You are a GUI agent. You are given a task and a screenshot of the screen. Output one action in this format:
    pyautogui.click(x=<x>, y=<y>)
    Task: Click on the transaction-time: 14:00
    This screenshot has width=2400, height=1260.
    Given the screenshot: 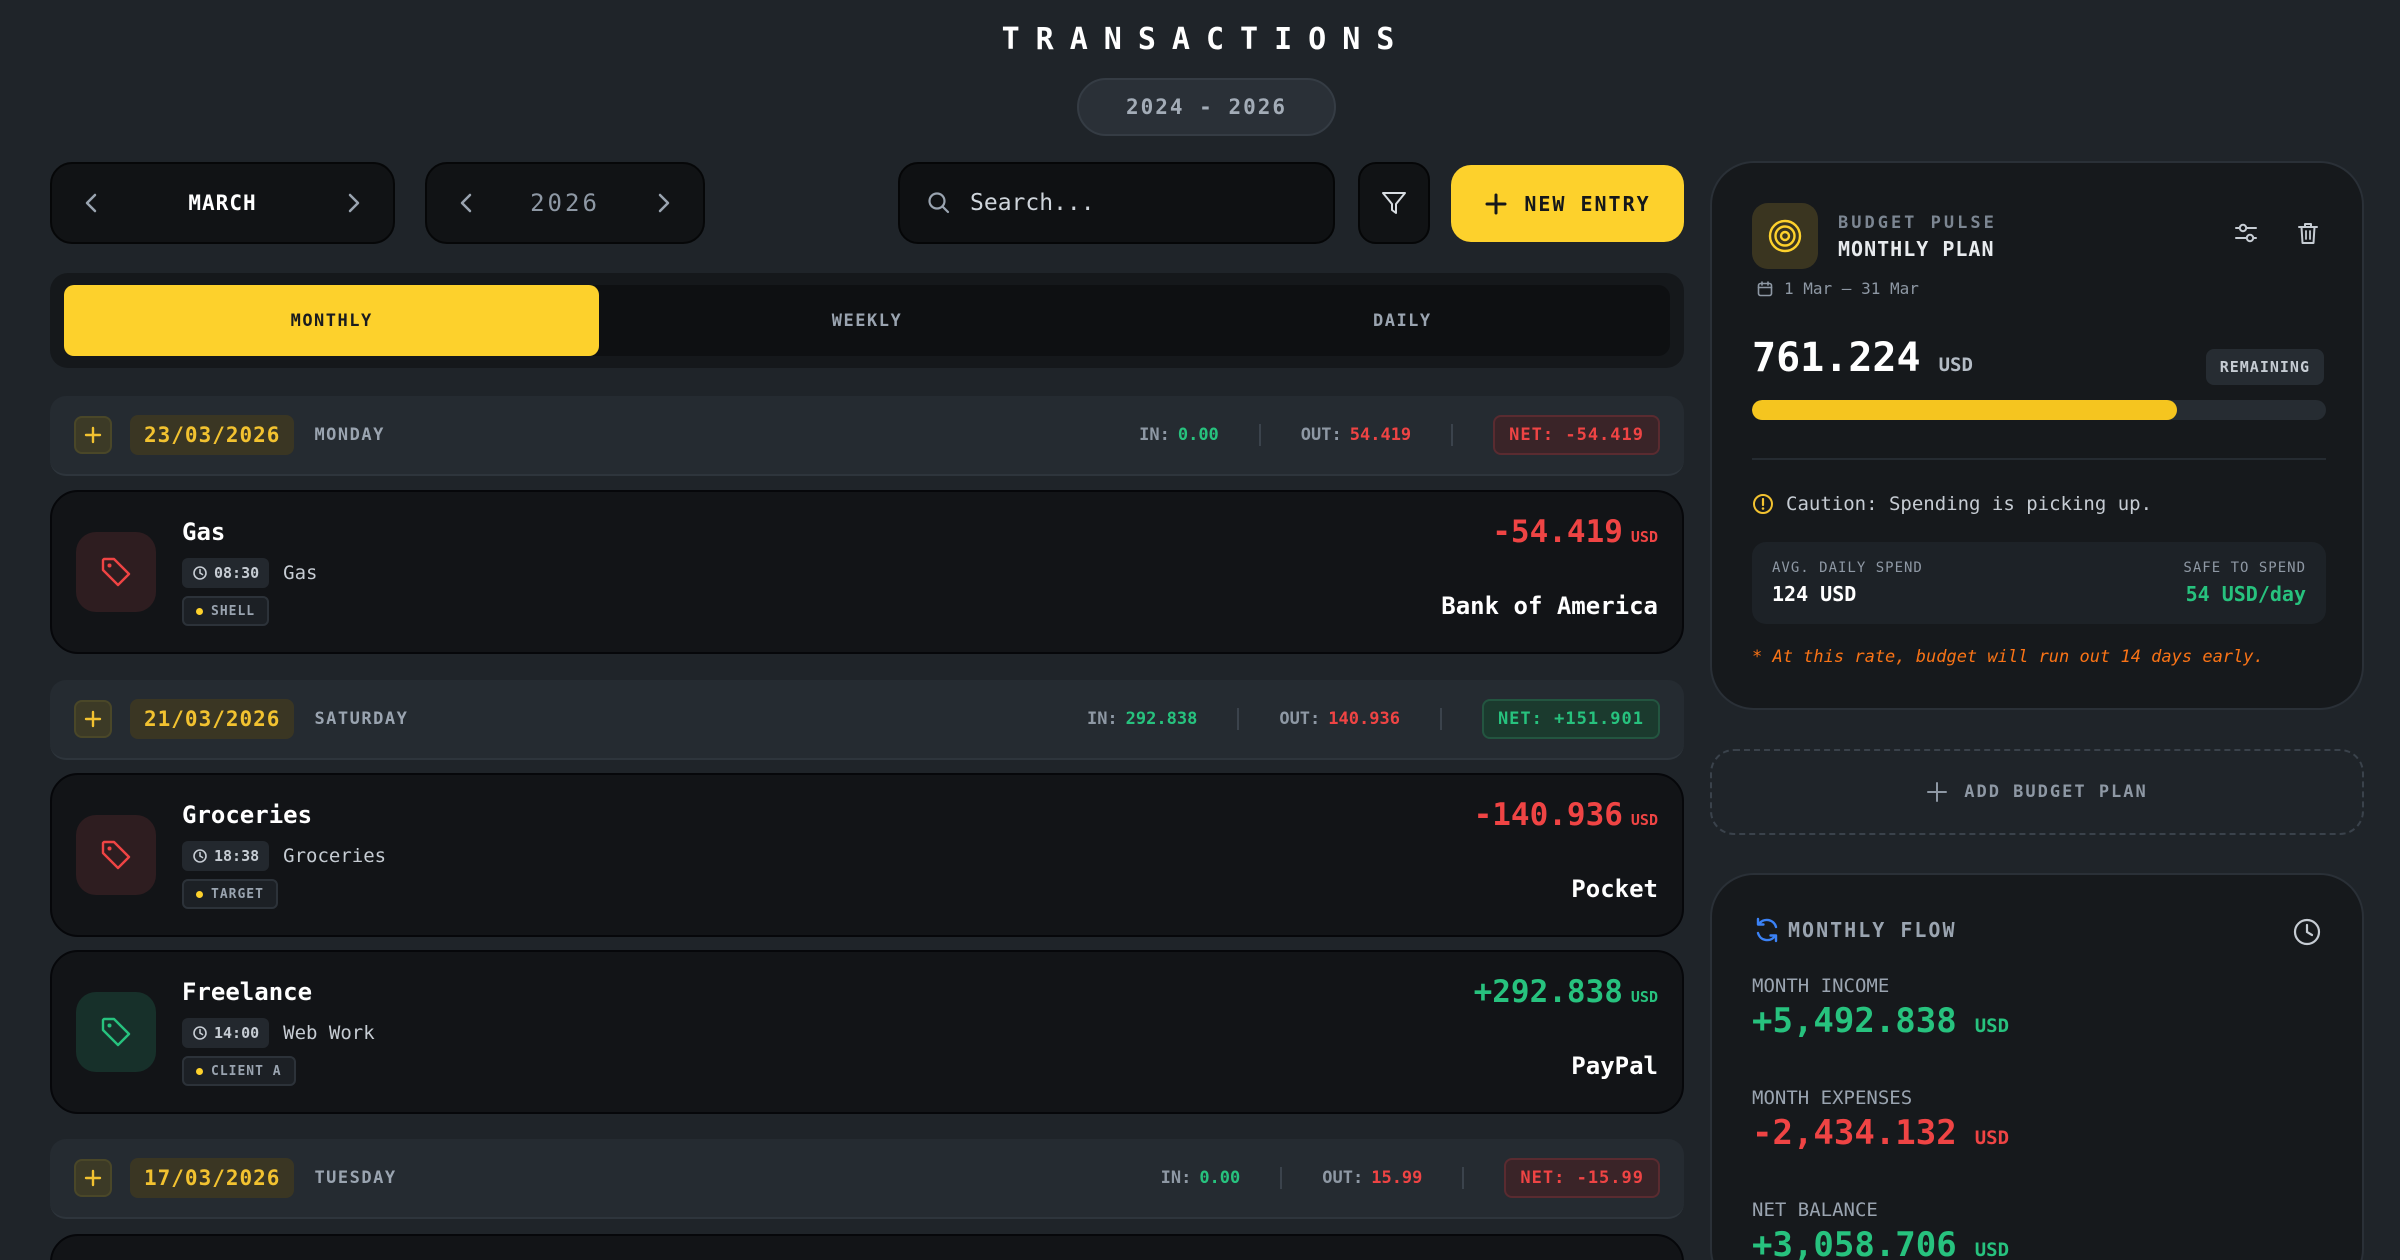 What is the action you would take?
    pyautogui.click(x=237, y=1033)
    